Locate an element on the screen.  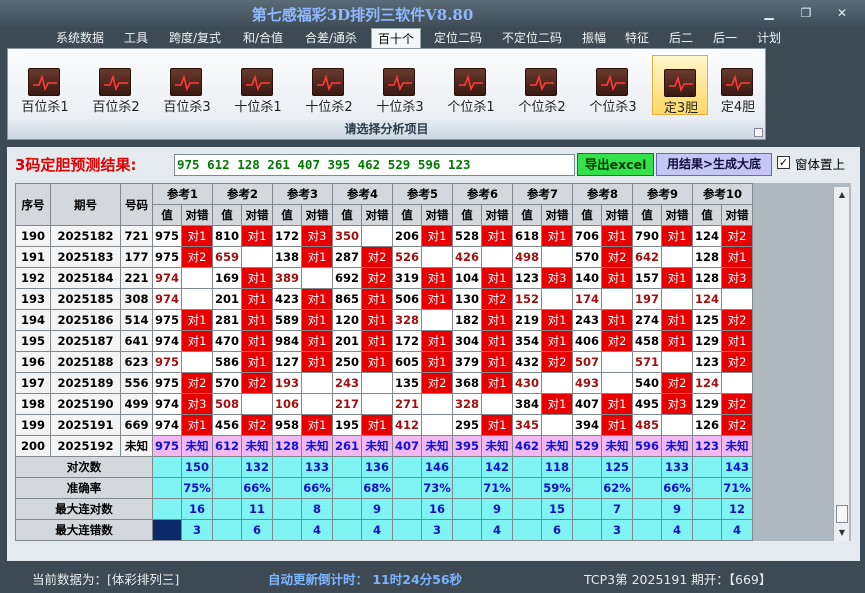
ontop-checkbox: ✓ is located at coordinates (783, 162).